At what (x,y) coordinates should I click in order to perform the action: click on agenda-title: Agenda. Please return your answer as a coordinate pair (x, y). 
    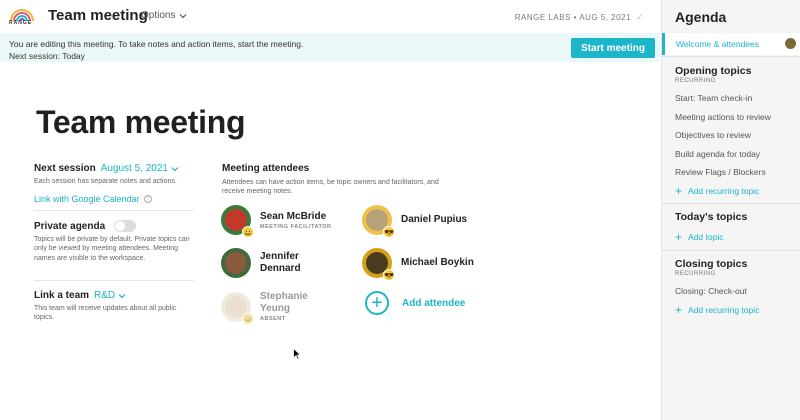
    Looking at the image, I should click on (701, 17).